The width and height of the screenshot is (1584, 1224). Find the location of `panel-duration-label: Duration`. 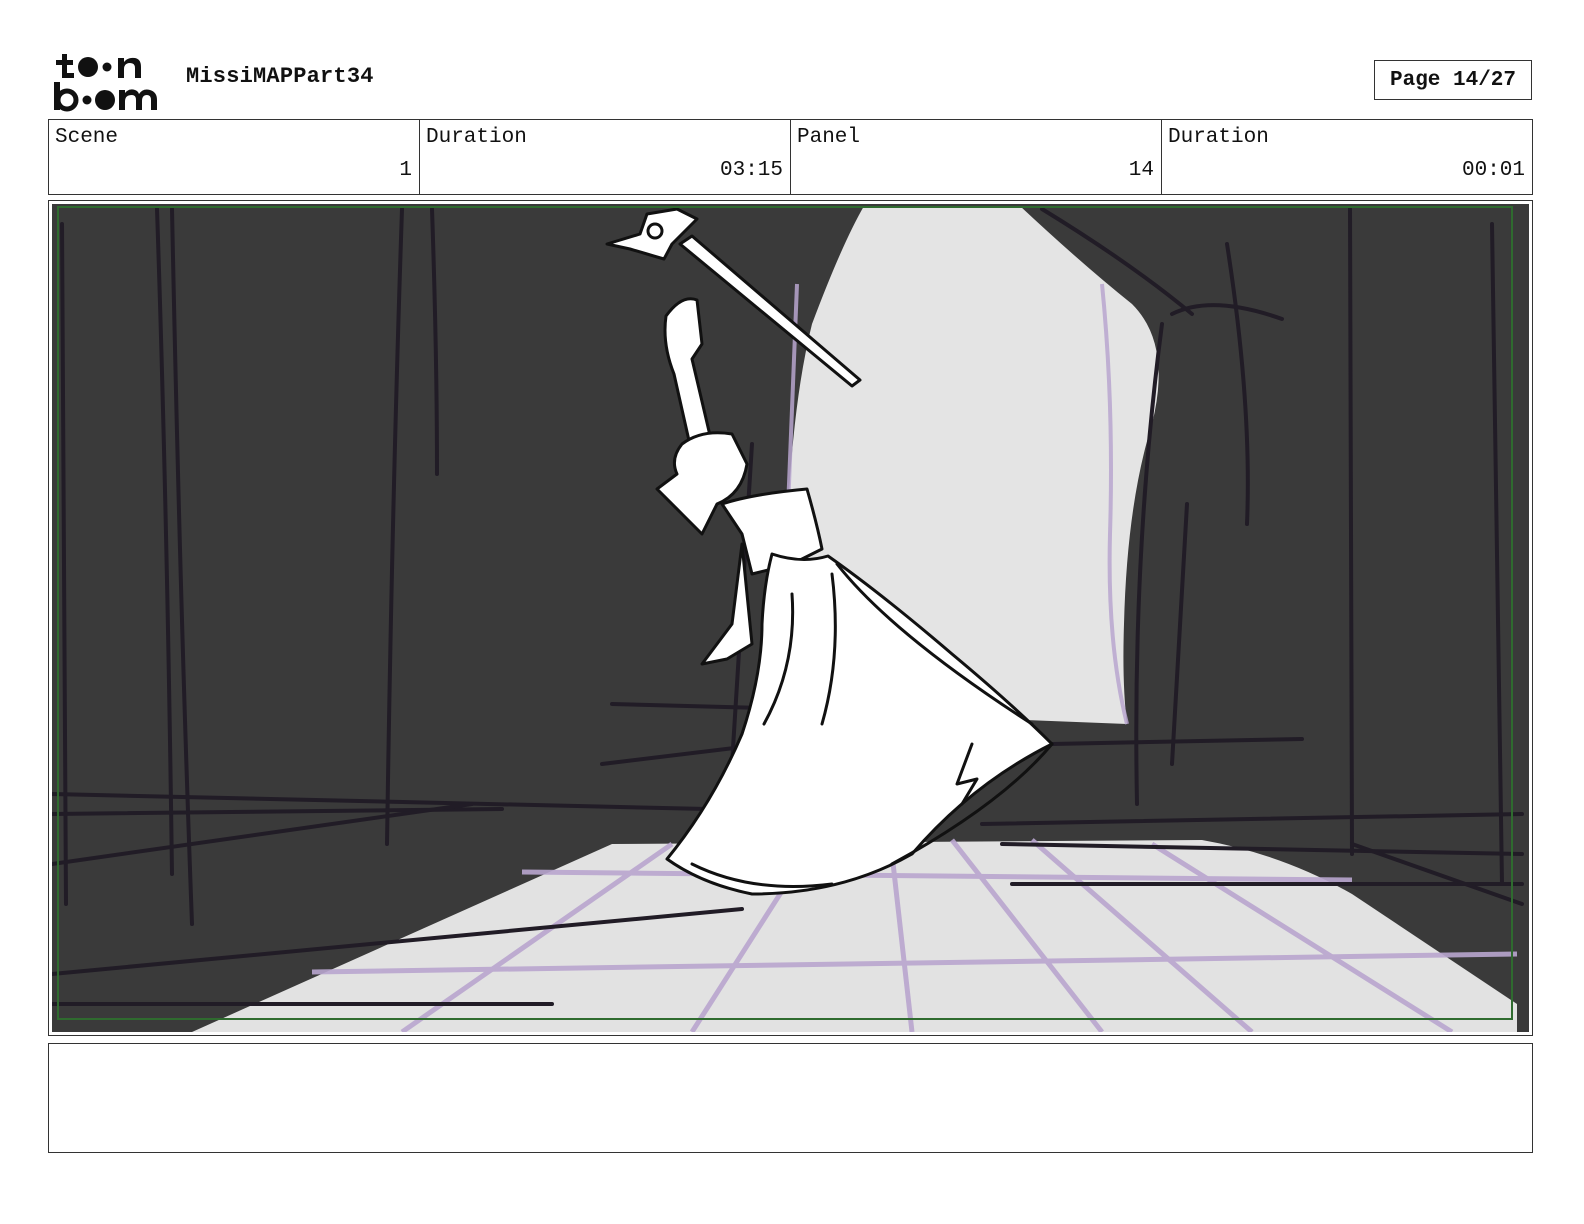

panel-duration-label: Duration is located at coordinates (1218, 137).